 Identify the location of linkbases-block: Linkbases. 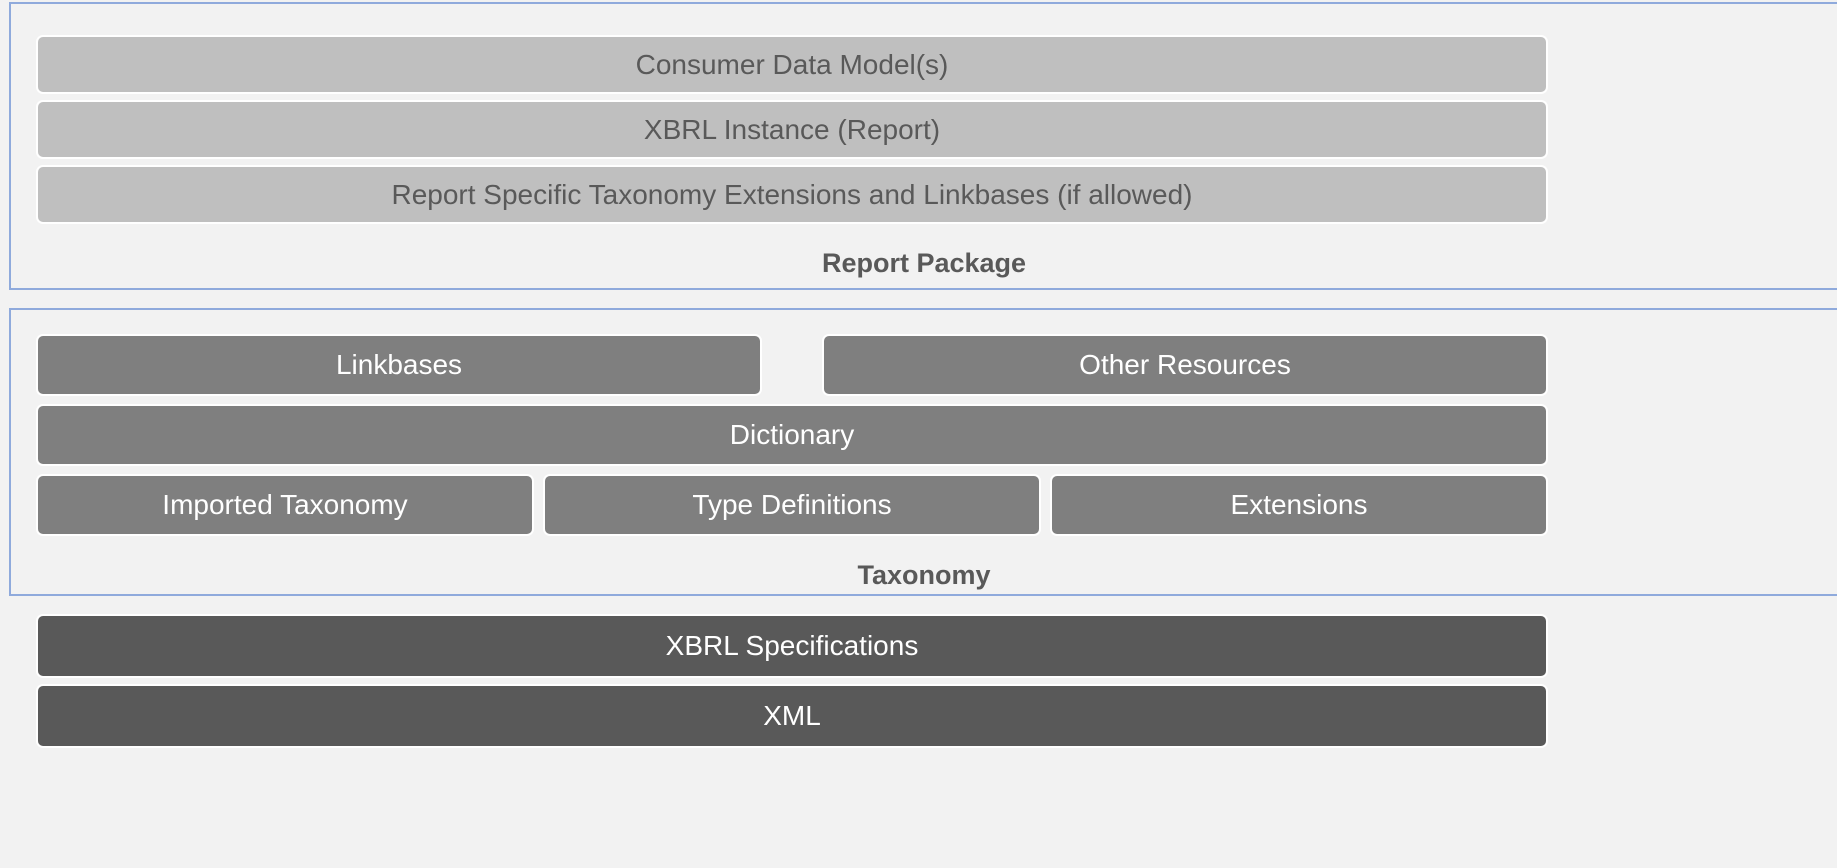
(399, 365).